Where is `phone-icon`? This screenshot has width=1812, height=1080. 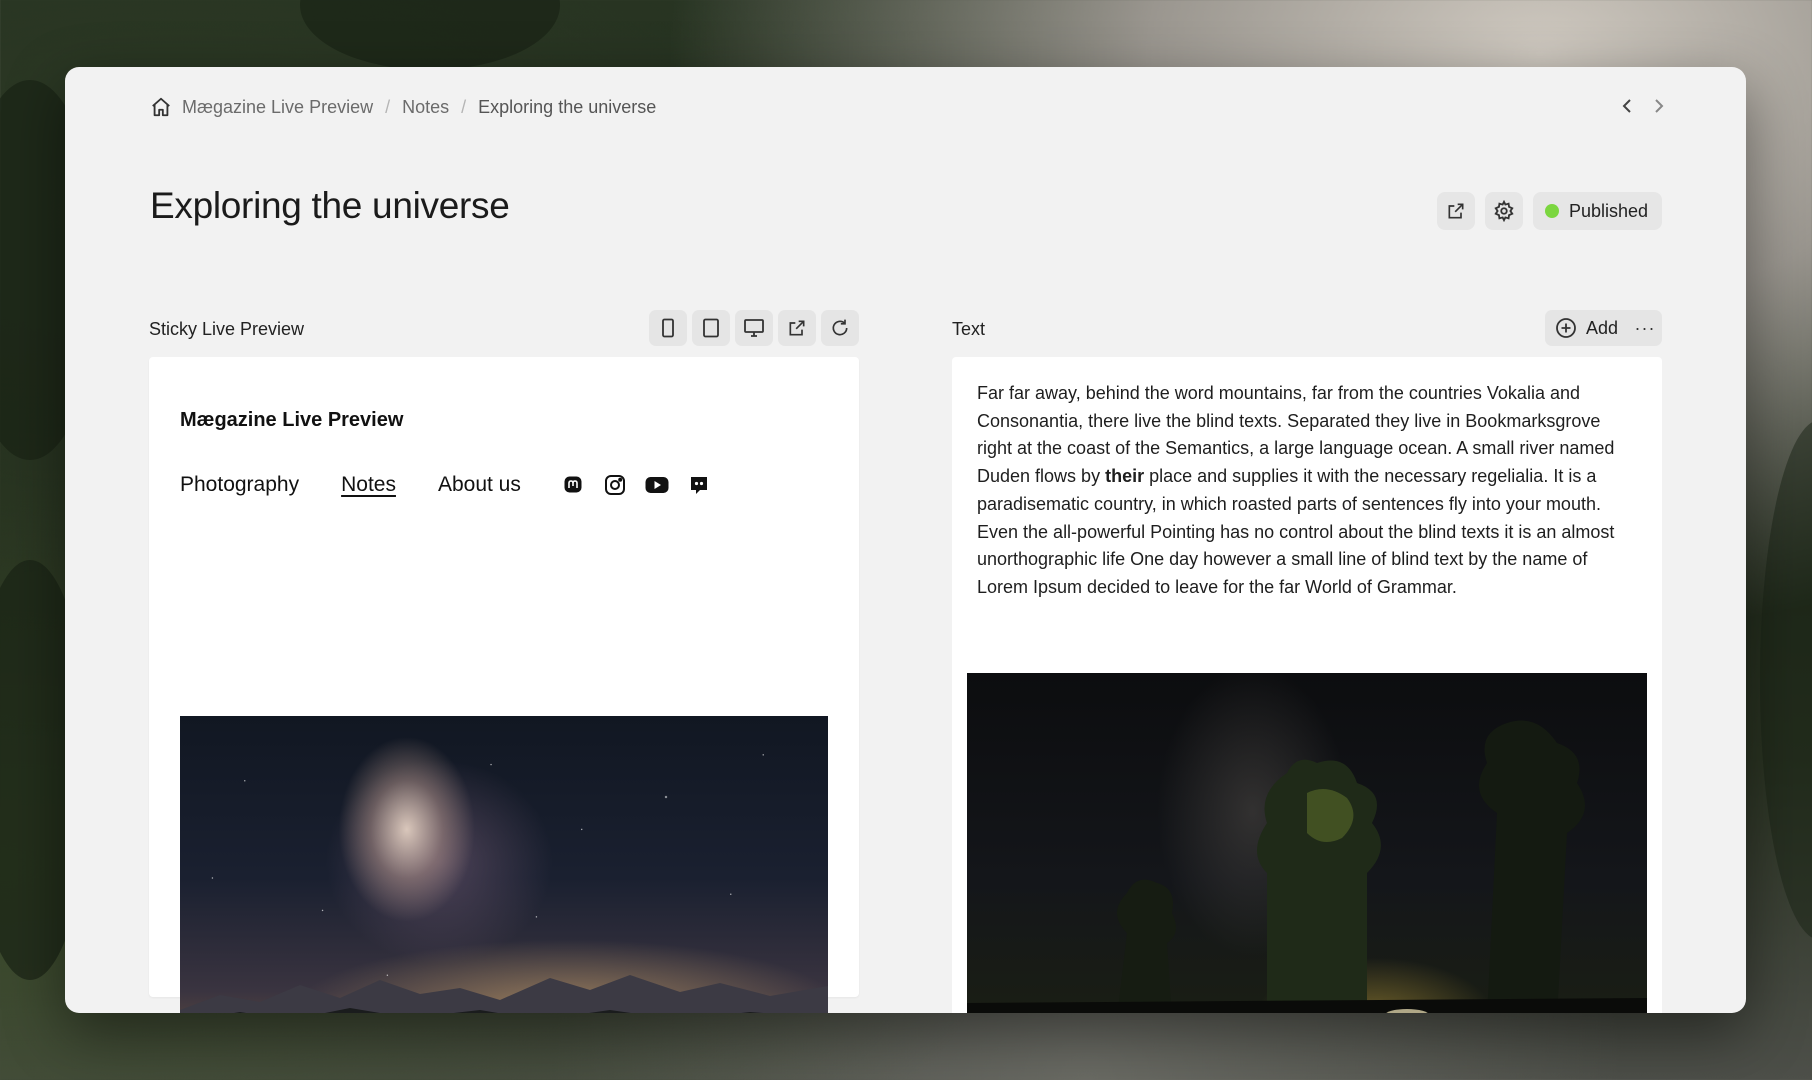 phone-icon is located at coordinates (668, 328).